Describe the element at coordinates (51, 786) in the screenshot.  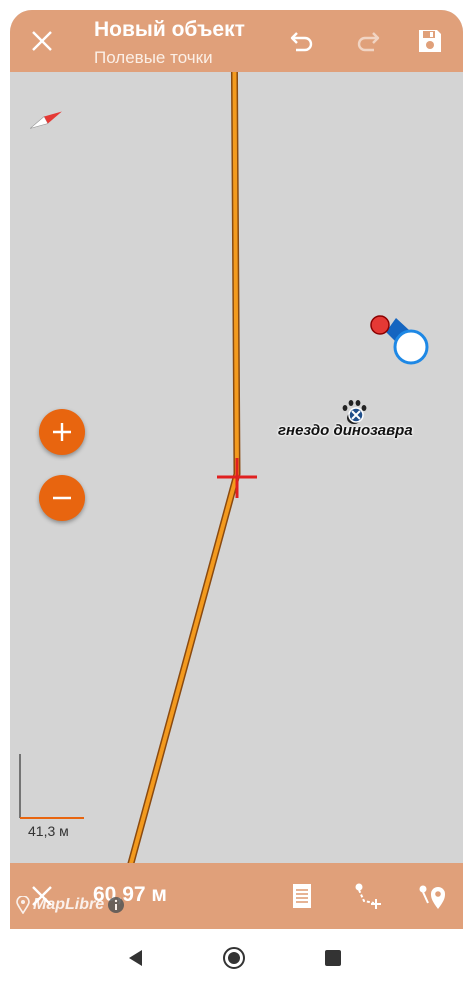
I see `scale-bar` at that location.